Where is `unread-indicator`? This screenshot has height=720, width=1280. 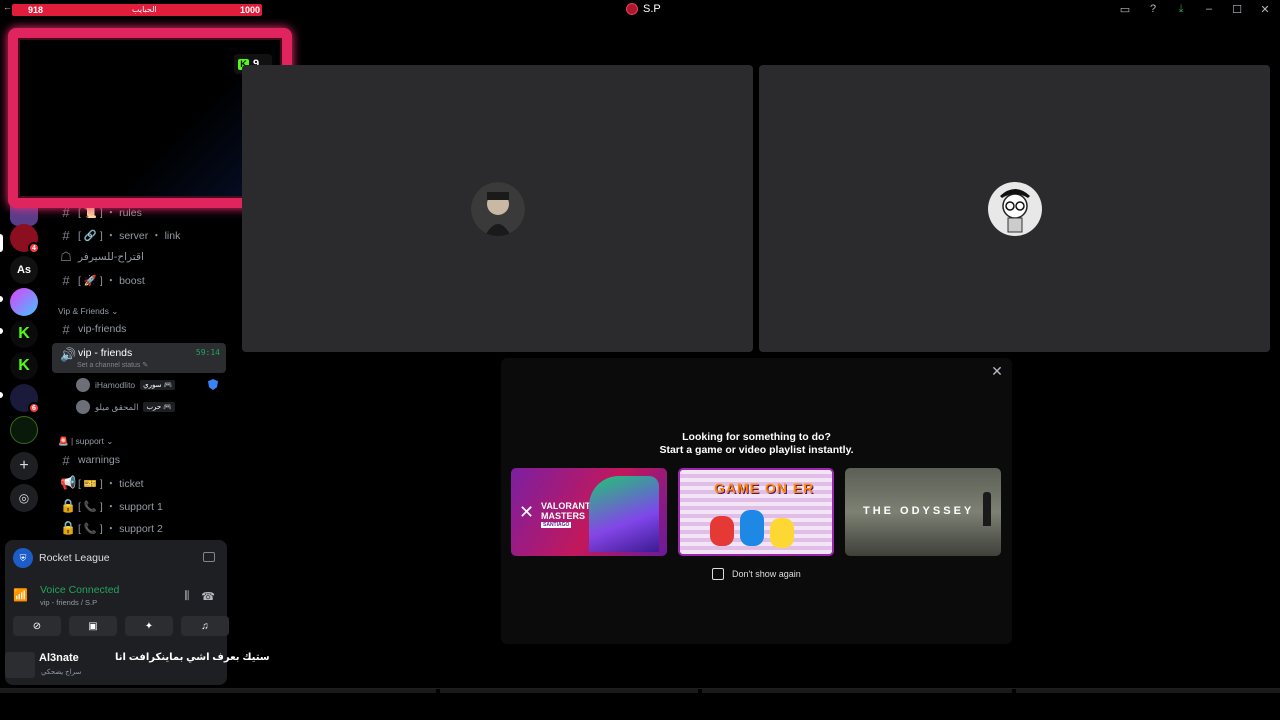 unread-indicator is located at coordinates (1, 395).